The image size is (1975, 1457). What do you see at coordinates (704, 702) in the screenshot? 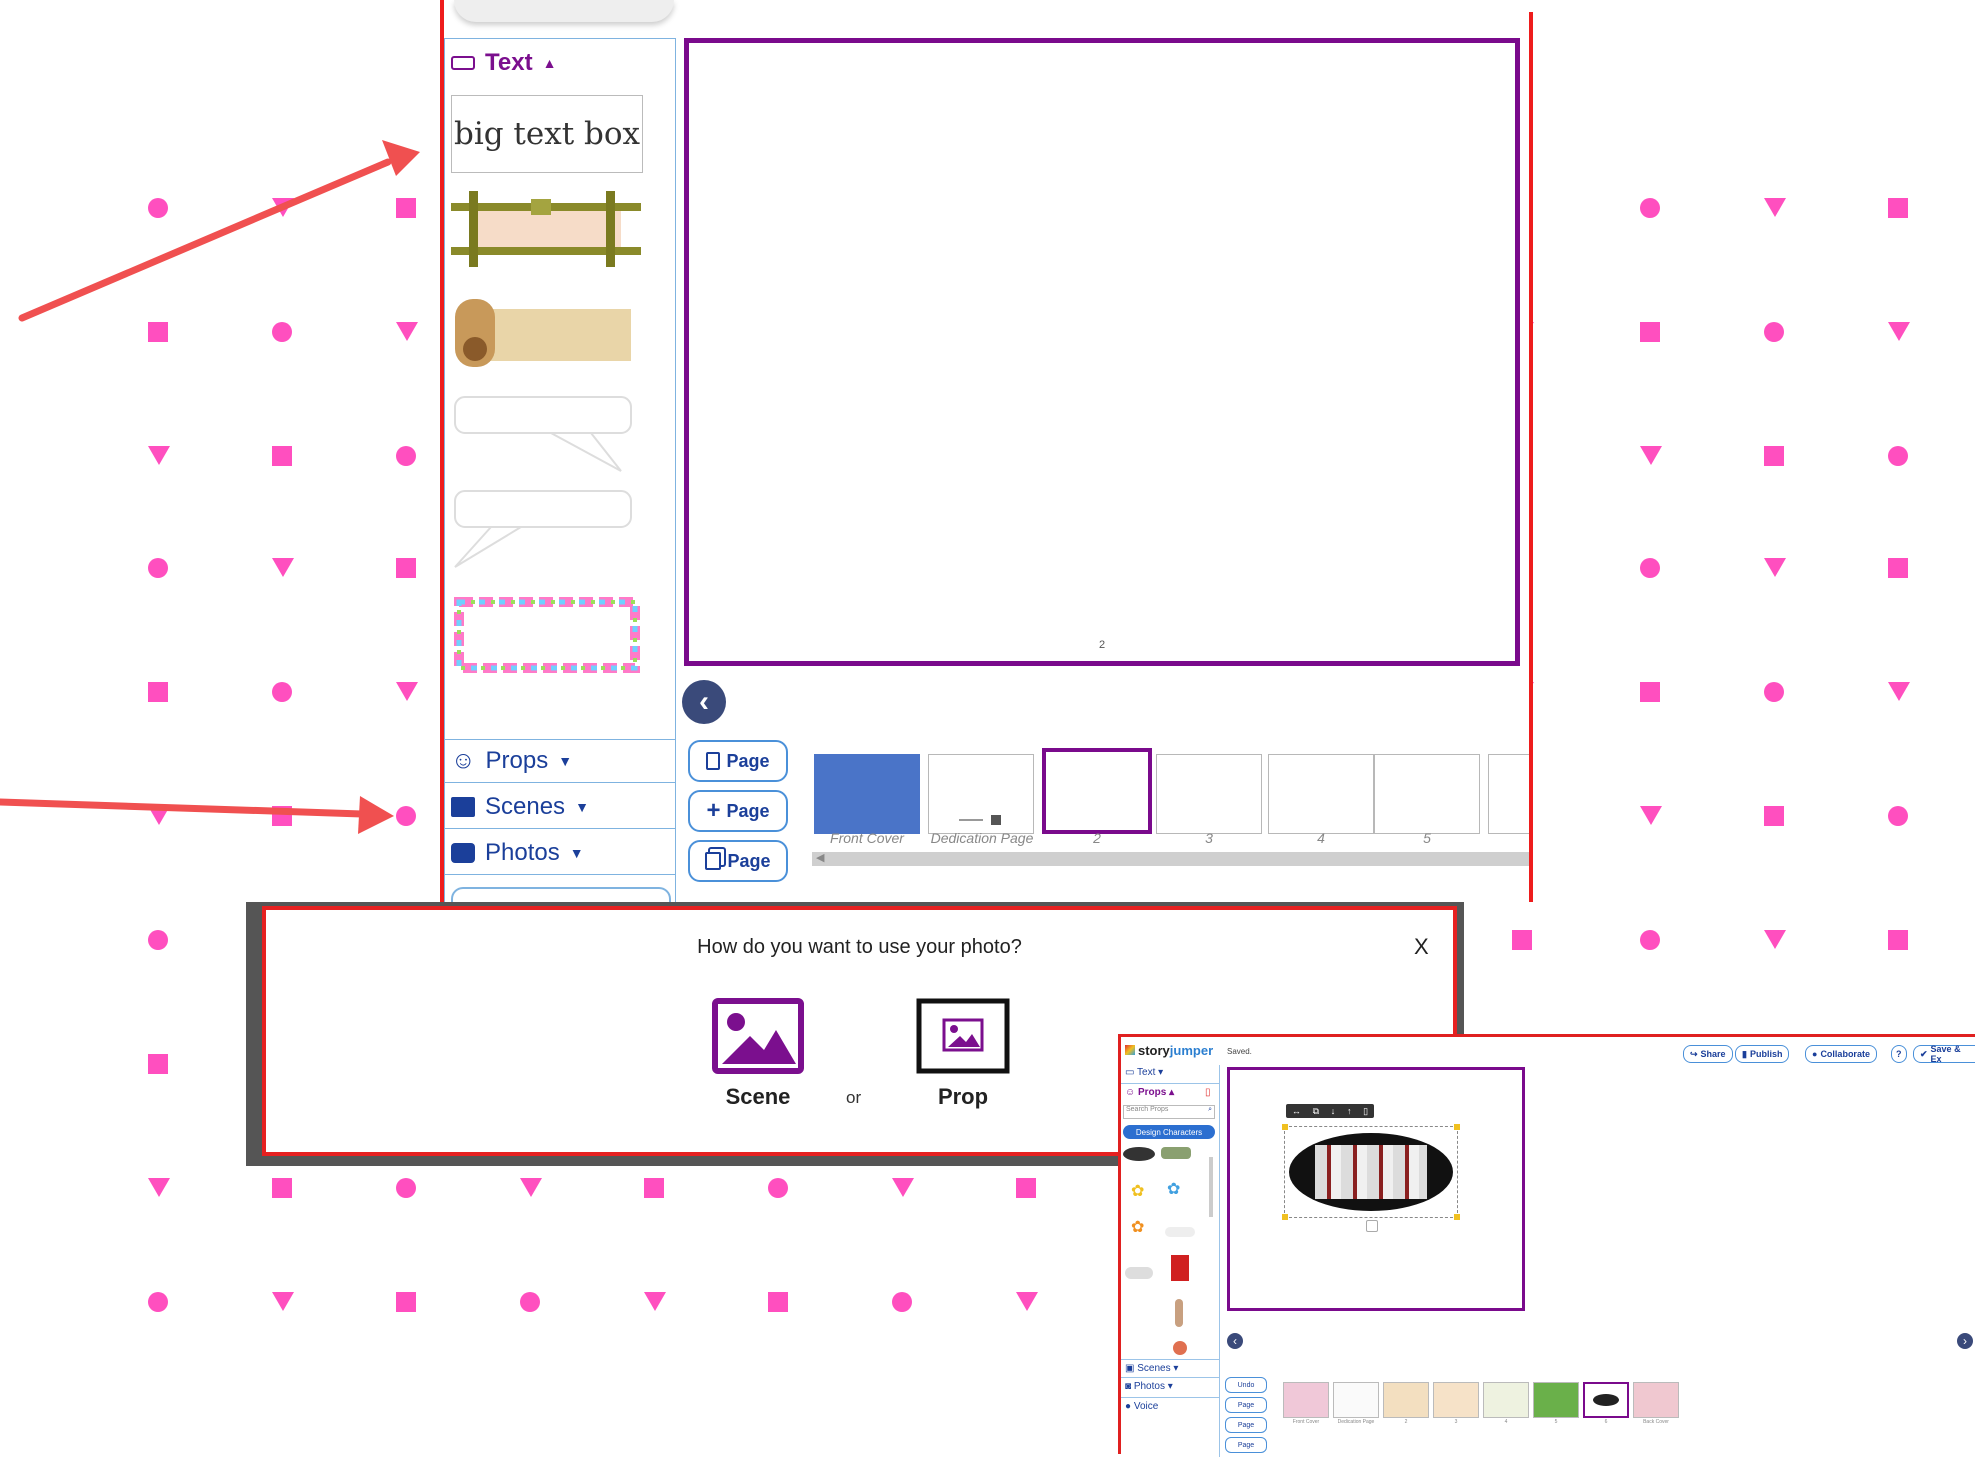
I see `previous-page-button: ‹` at bounding box center [704, 702].